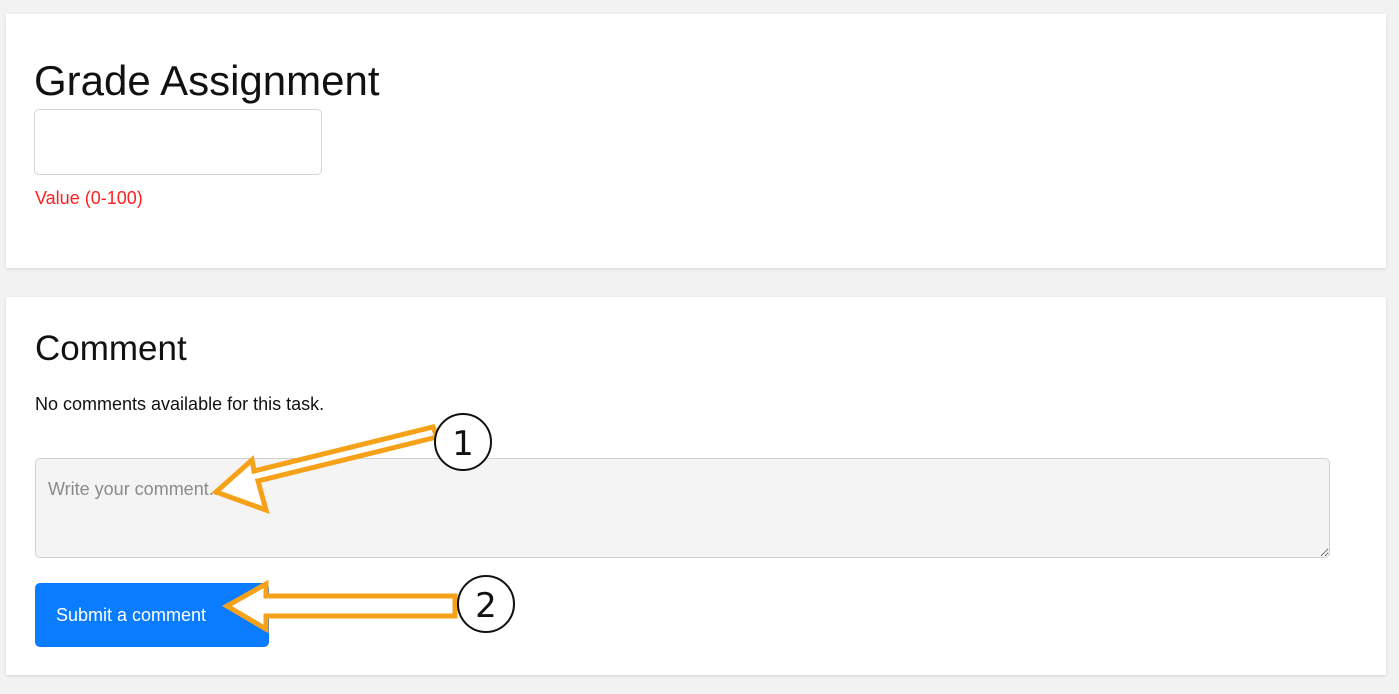 The width and height of the screenshot is (1399, 694). Describe the element at coordinates (180, 404) in the screenshot. I see `no-comments-message: No comments available for this task.` at that location.